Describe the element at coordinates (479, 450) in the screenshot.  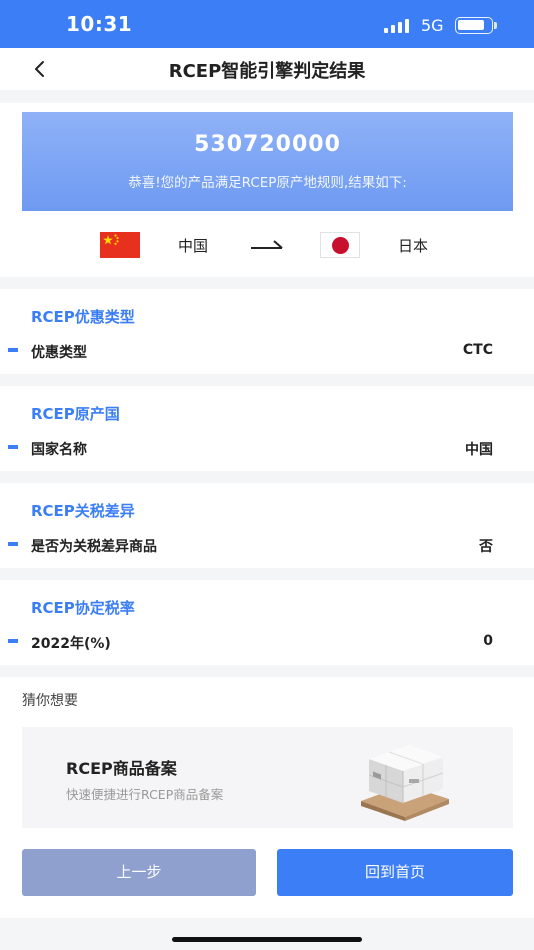
I see `row-value: 中国` at that location.